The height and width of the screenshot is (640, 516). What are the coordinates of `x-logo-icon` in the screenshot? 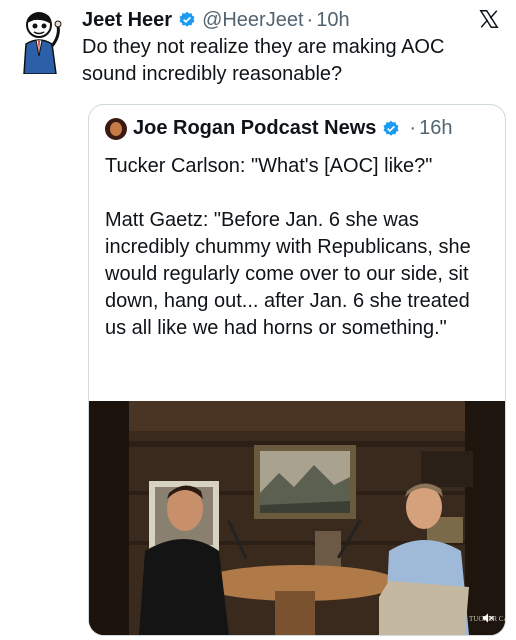 It's located at (489, 22).